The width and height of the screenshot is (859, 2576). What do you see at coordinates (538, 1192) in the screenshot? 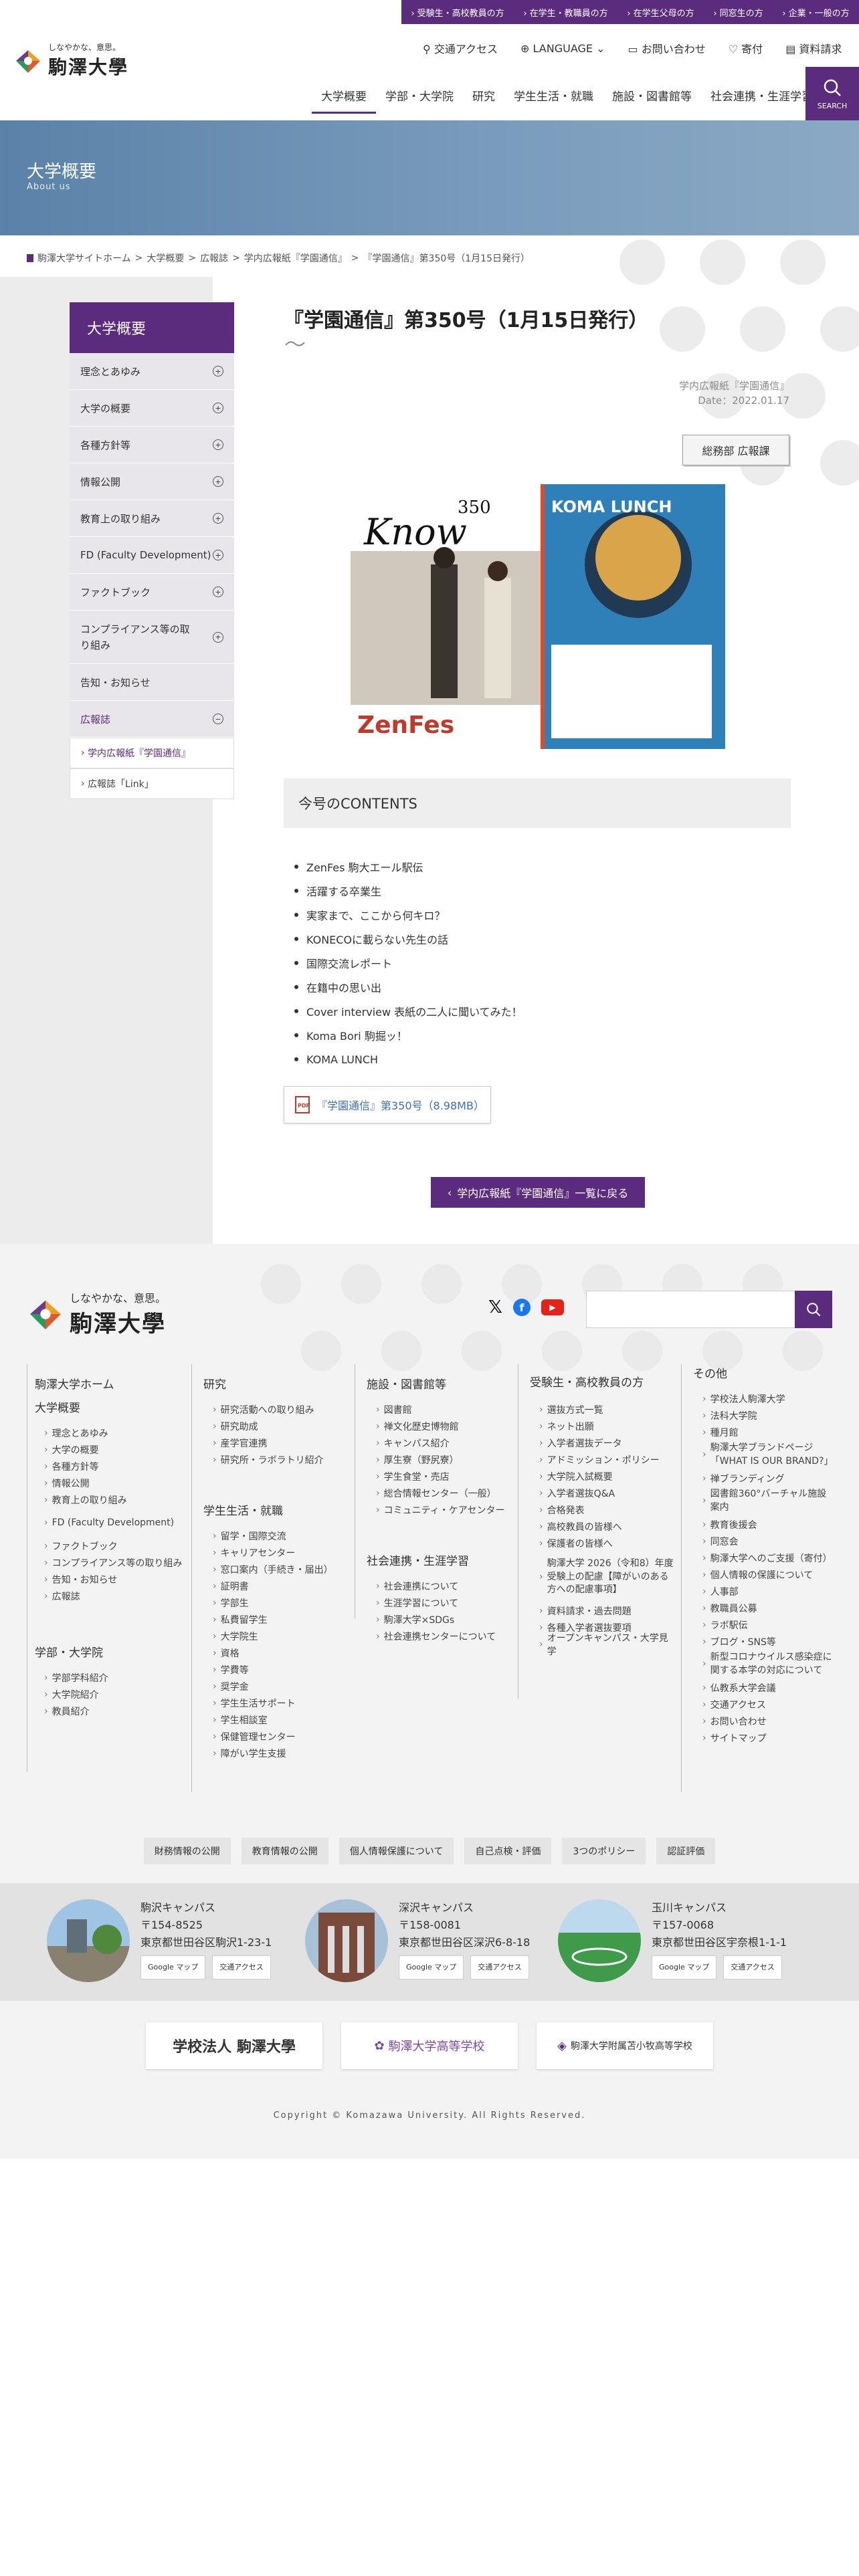
I see `back-to-list-button: ‹ 学内広報紙『学園通信』一覧に戻る` at bounding box center [538, 1192].